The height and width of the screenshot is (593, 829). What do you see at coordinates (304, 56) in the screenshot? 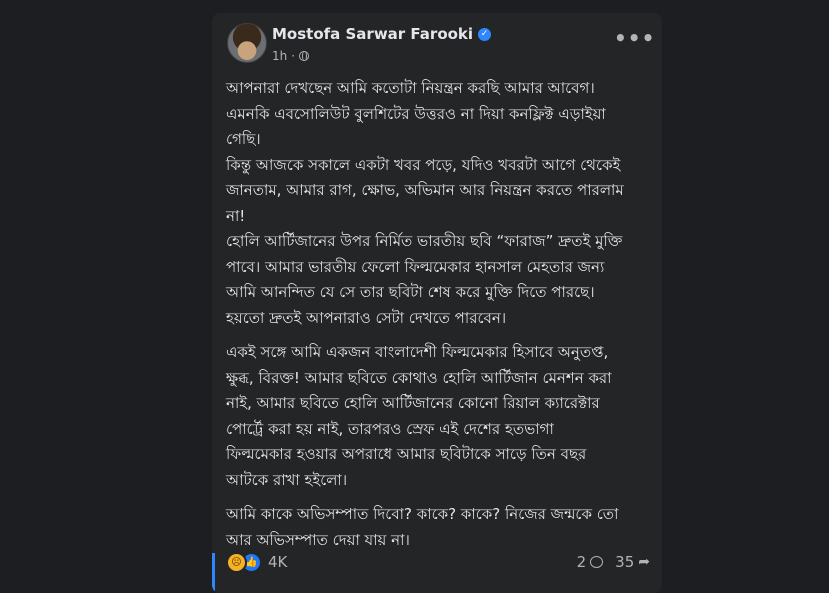
I see `globe-icon` at bounding box center [304, 56].